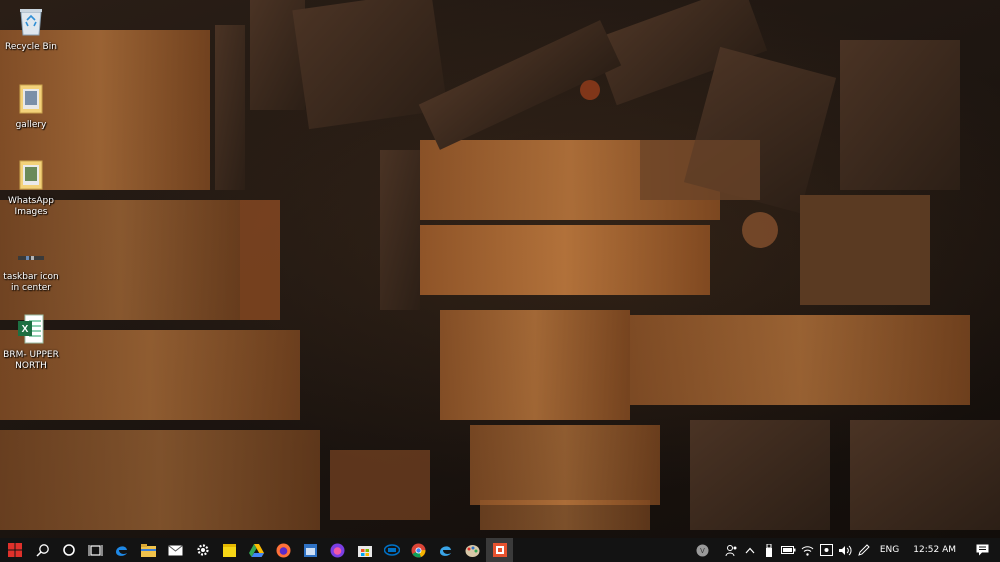 Image resolution: width=1000 pixels, height=562 pixels. Describe the element at coordinates (31, 271) in the screenshot. I see `desktop-icon-taskbar-icon-in-center: taskbar icon in center` at that location.